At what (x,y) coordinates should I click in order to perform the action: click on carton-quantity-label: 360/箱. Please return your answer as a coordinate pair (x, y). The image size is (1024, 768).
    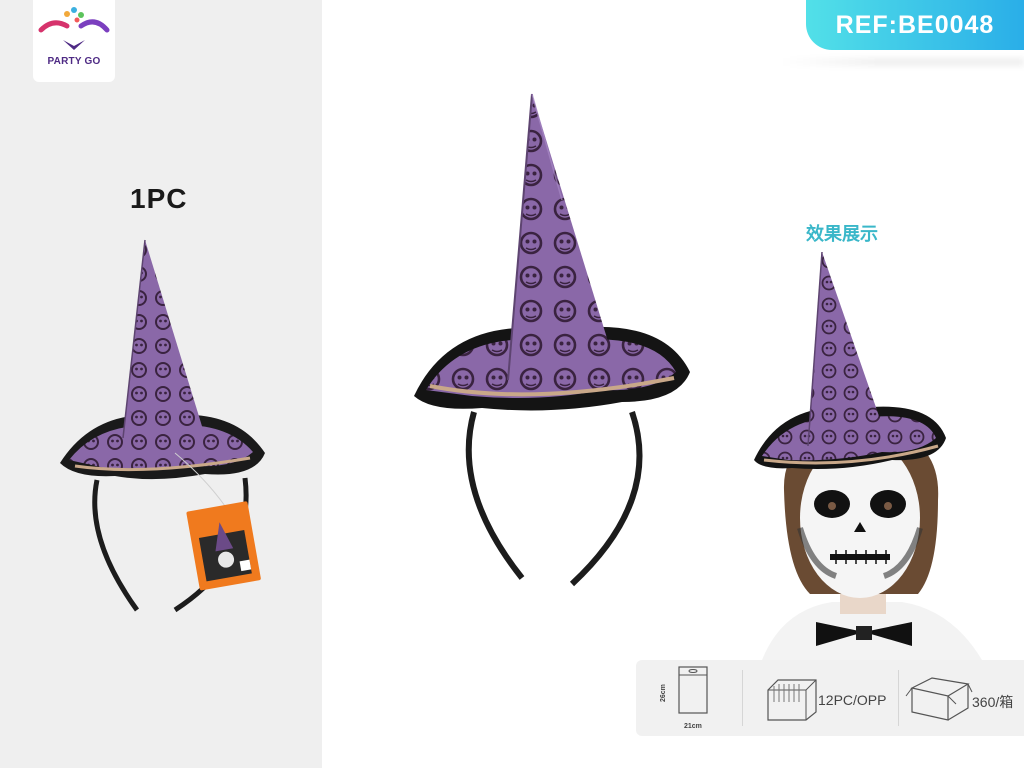
    Looking at the image, I should click on (993, 702).